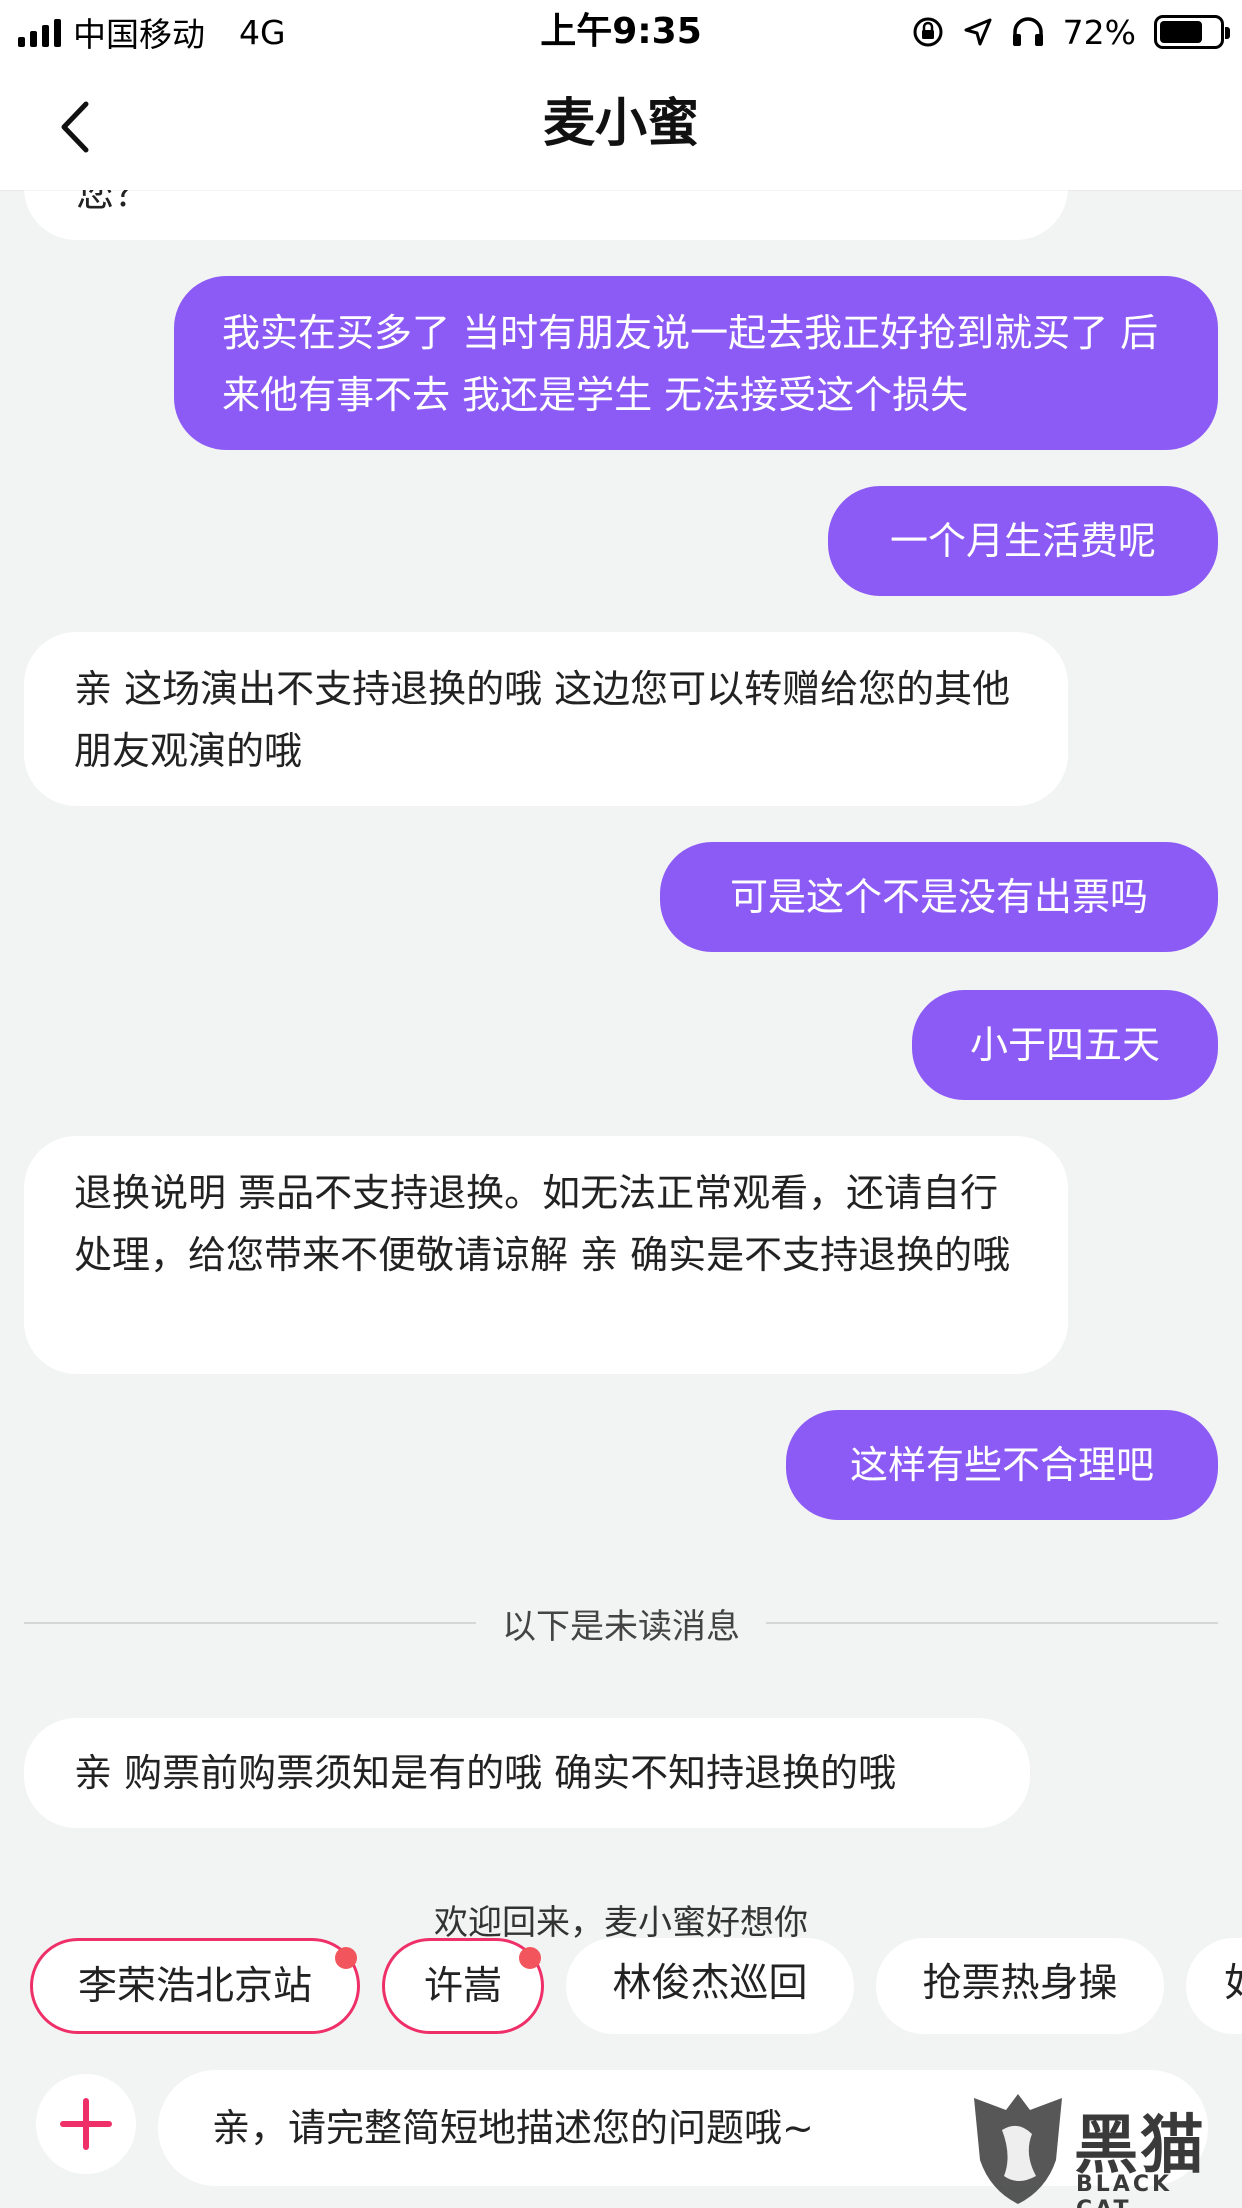  I want to click on message-text: 一个月生活费呢, so click(1022, 541).